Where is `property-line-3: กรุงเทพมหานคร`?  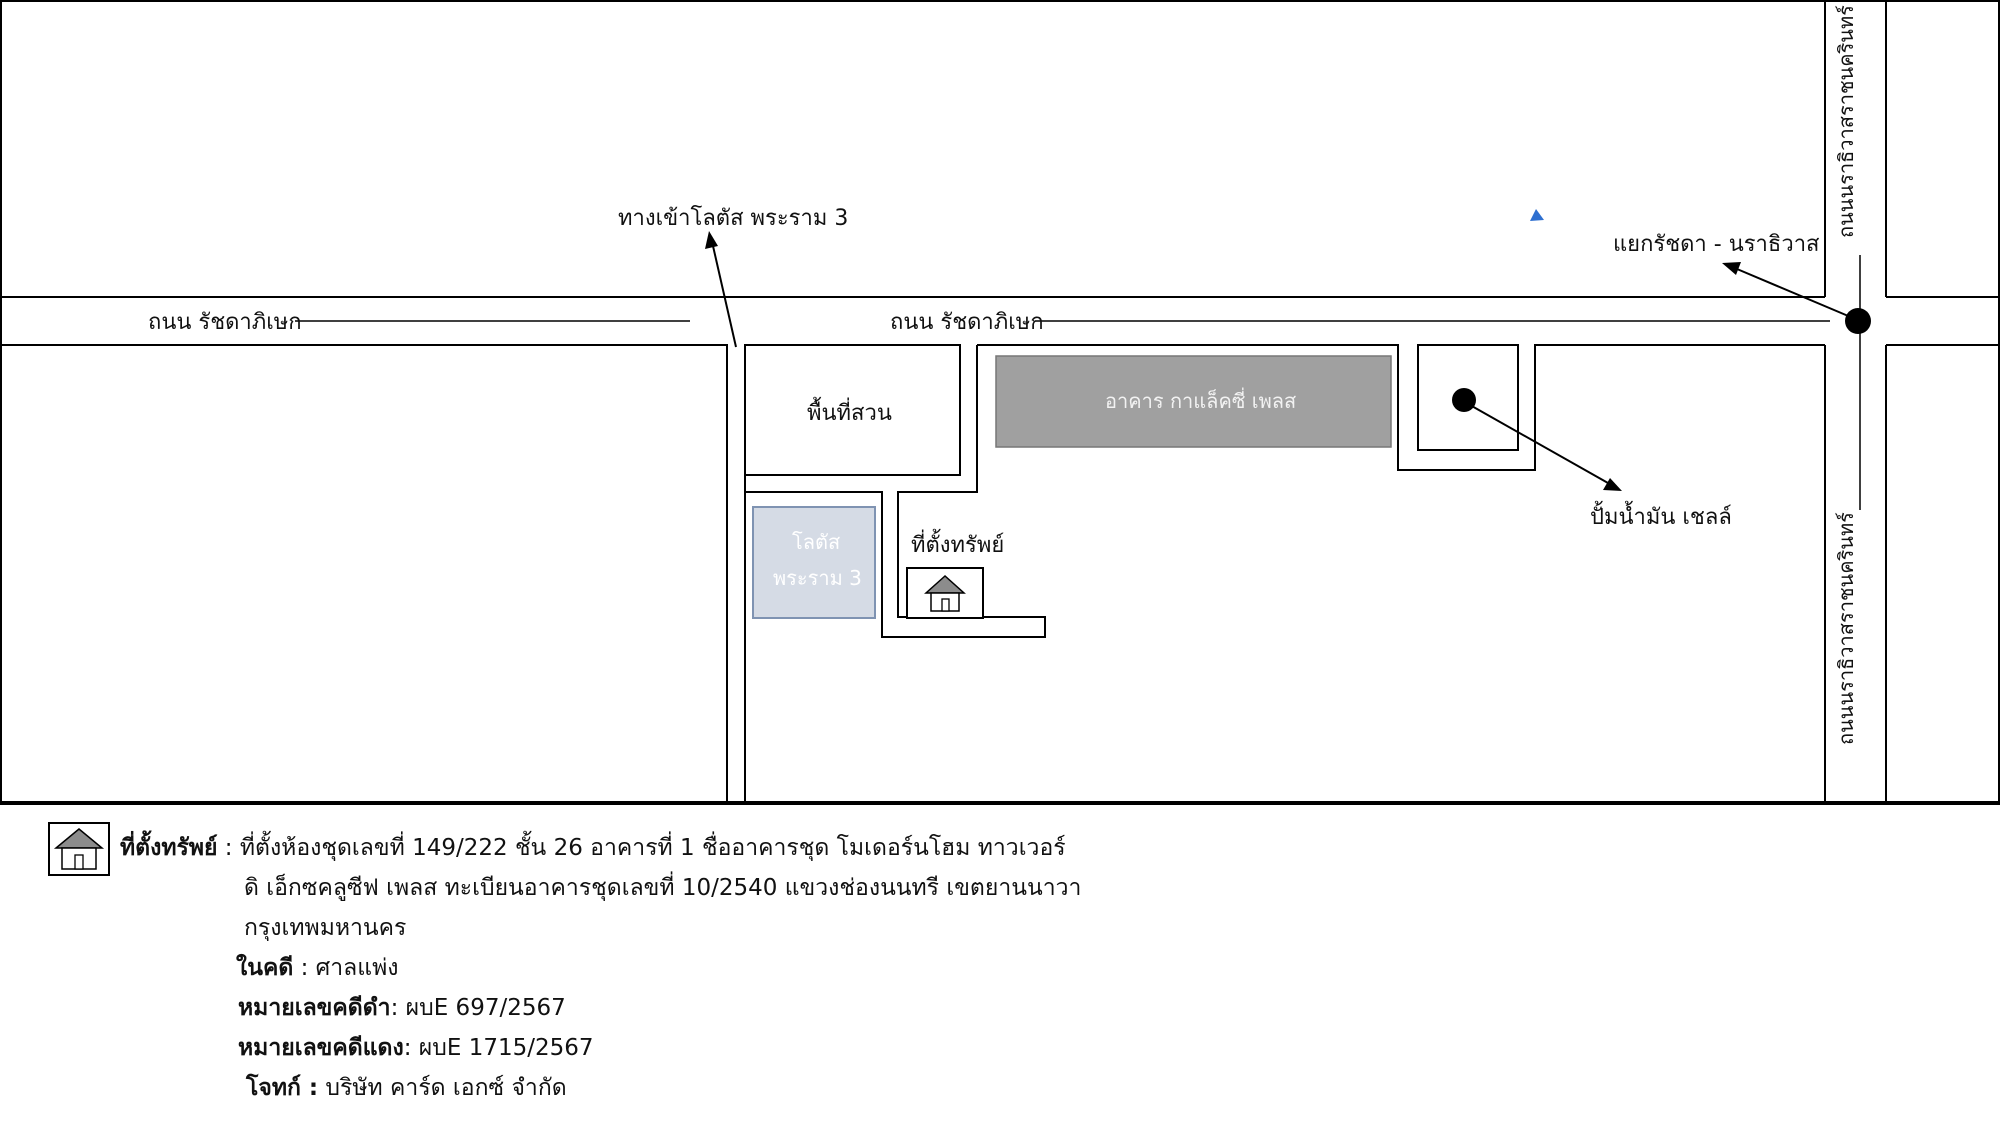
property-line-3: กรุงเทพมหานคร is located at coordinates (325, 928).